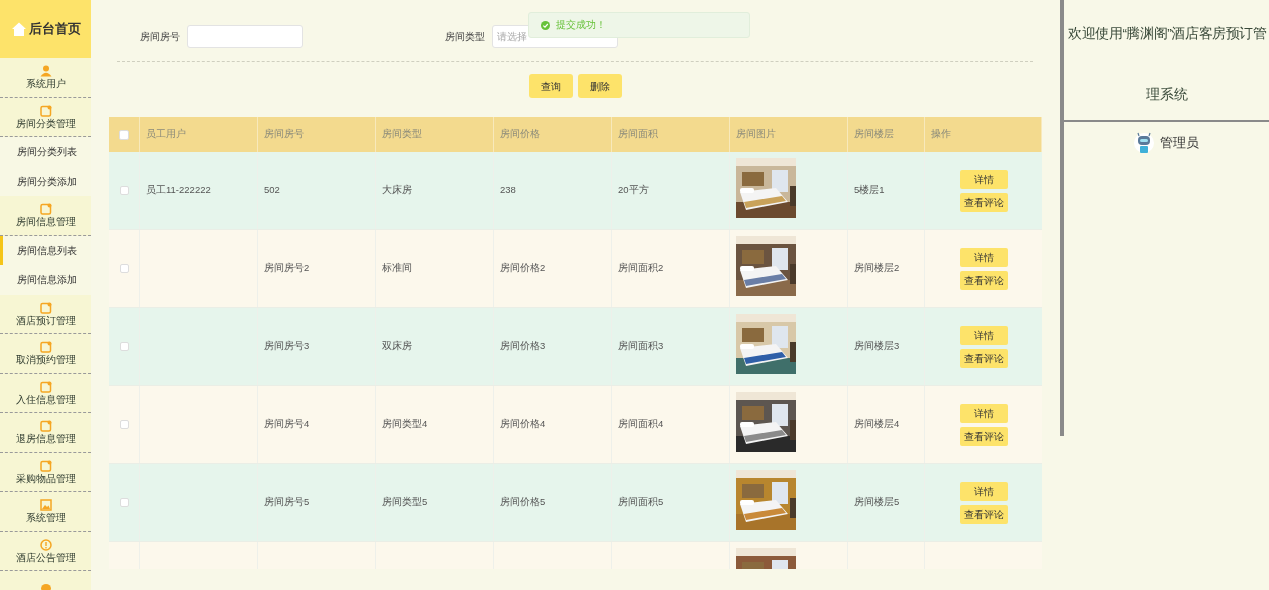  Describe the element at coordinates (287, 502) in the screenshot. I see `table-cell: 房间房号5` at that location.